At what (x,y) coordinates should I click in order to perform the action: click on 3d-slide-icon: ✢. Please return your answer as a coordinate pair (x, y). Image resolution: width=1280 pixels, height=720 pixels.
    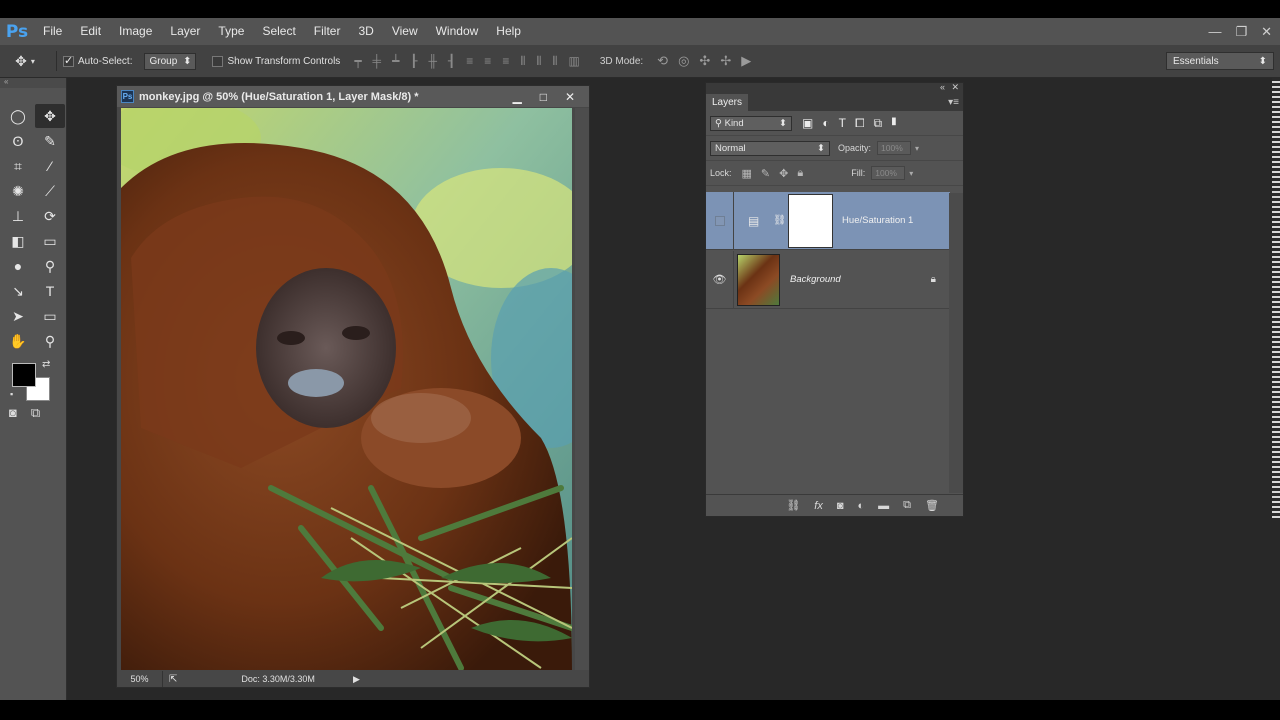
    Looking at the image, I should click on (725, 61).